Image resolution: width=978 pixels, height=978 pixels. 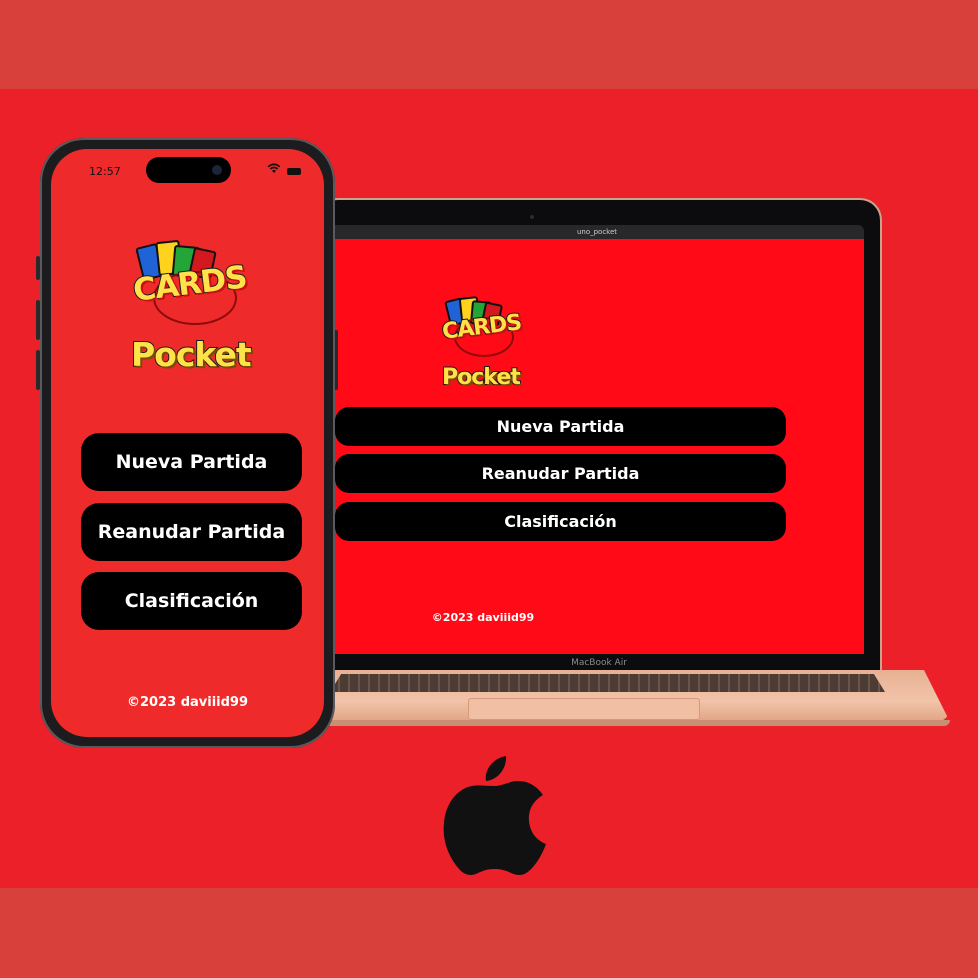 What do you see at coordinates (625, 723) in the screenshot?
I see `laptop-foot` at bounding box center [625, 723].